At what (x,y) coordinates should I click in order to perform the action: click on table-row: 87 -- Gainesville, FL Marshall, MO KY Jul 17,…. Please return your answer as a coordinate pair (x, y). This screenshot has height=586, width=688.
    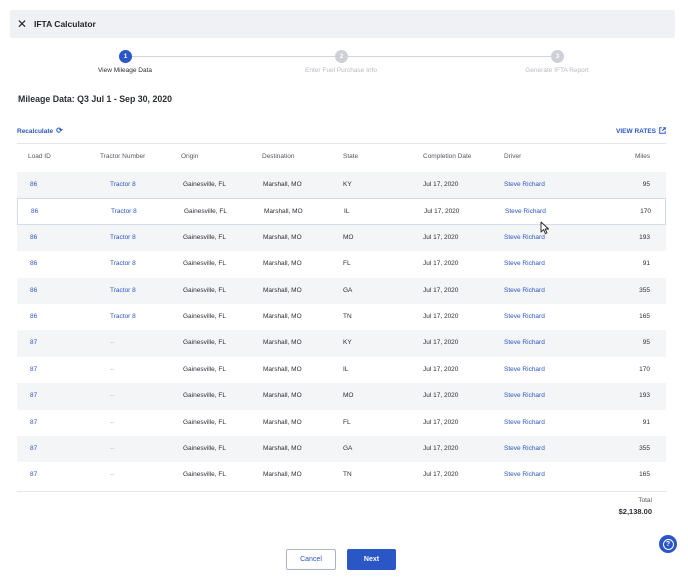
    Looking at the image, I should click on (341, 343).